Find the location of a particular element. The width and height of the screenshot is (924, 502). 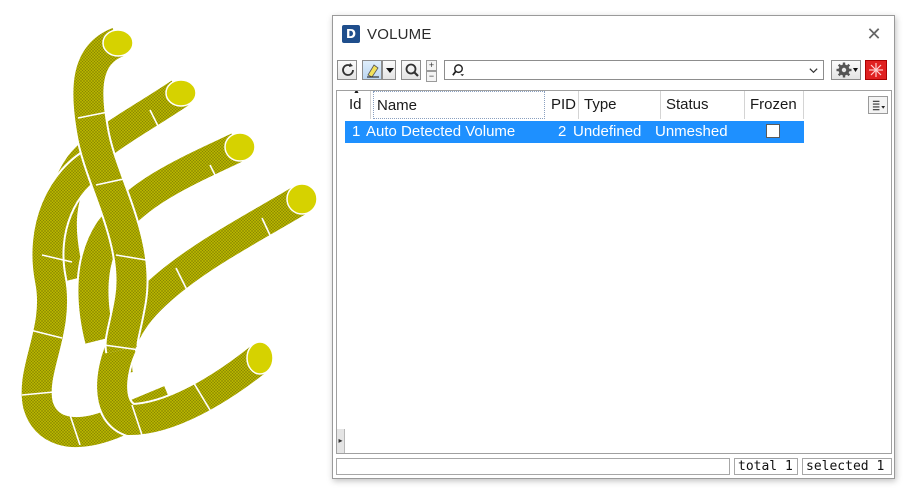

highlight-button is located at coordinates (372, 70).